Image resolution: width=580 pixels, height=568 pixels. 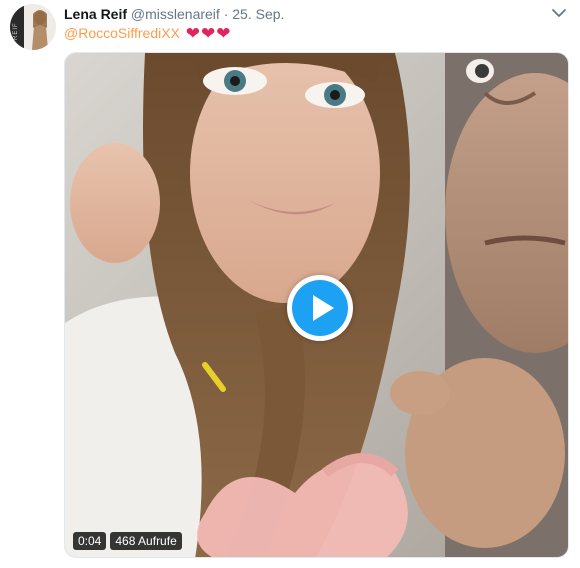 I want to click on video-badges: 0:04 468 Aufrufe, so click(x=127, y=541).